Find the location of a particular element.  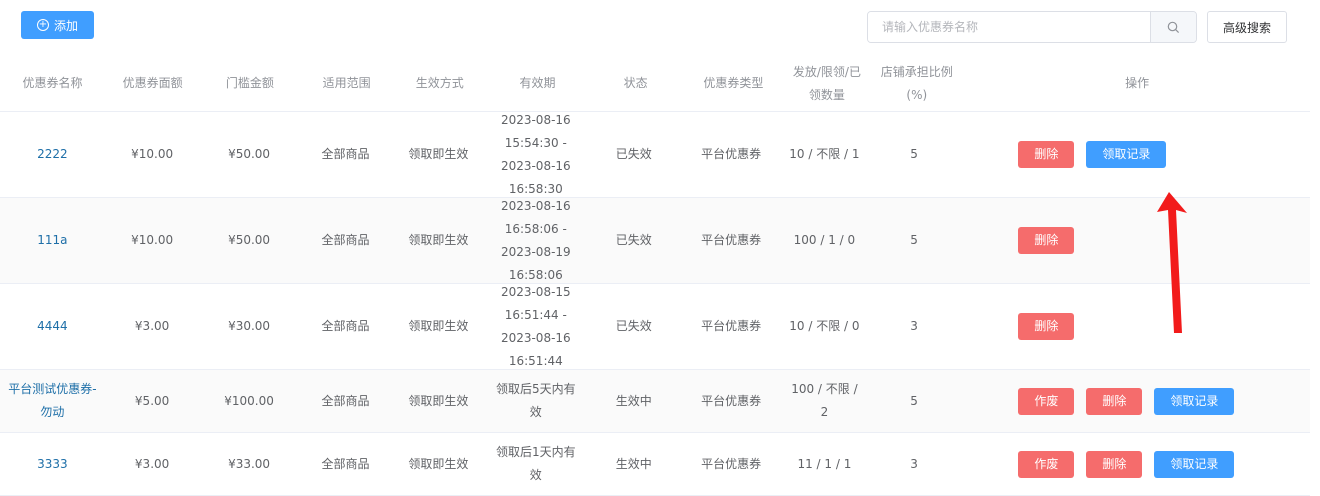

column-header: 门槛金额 is located at coordinates (249, 83).